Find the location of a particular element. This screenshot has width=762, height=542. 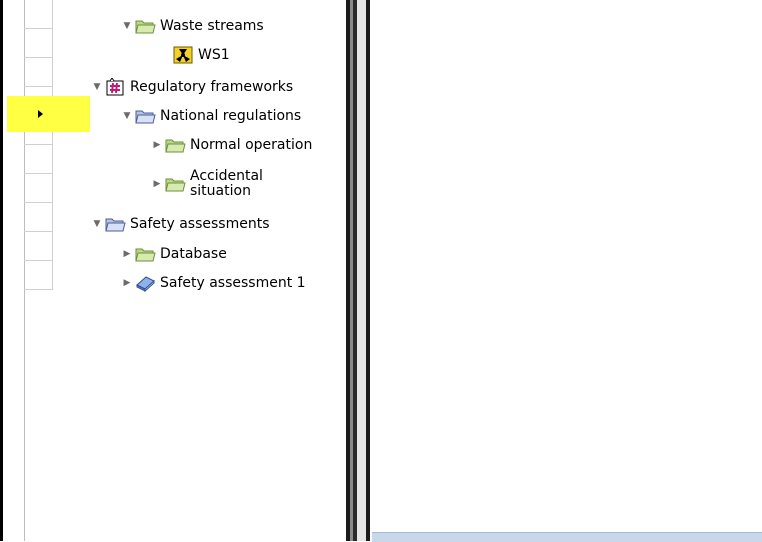

book-icon is located at coordinates (145, 283).